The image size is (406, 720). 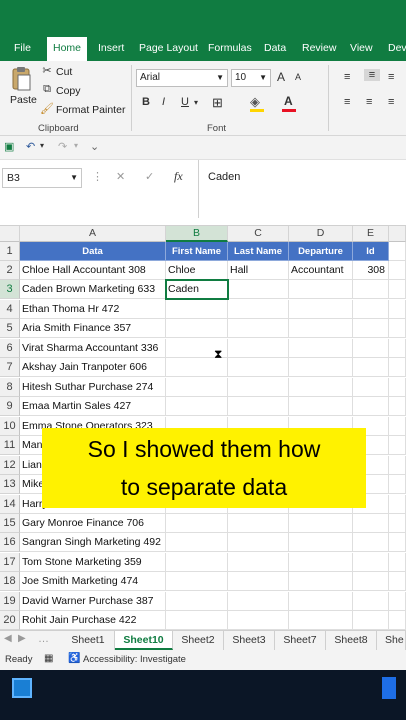 I want to click on row-header: 17, so click(x=10, y=562).